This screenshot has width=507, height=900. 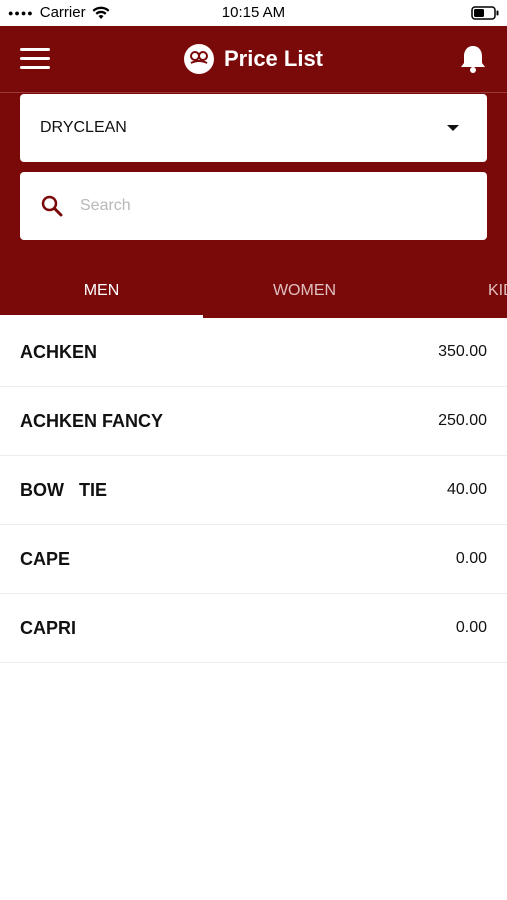 I want to click on status-time: 10:15 AM, so click(x=253, y=12).